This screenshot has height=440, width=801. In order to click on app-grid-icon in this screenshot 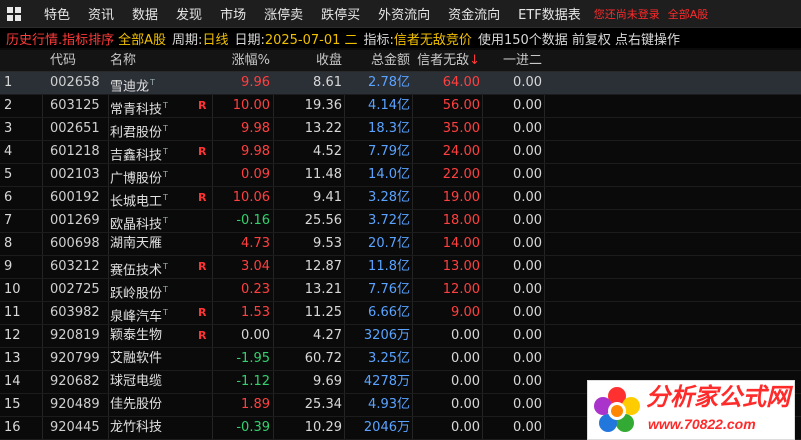, I will do `click(14, 13)`.